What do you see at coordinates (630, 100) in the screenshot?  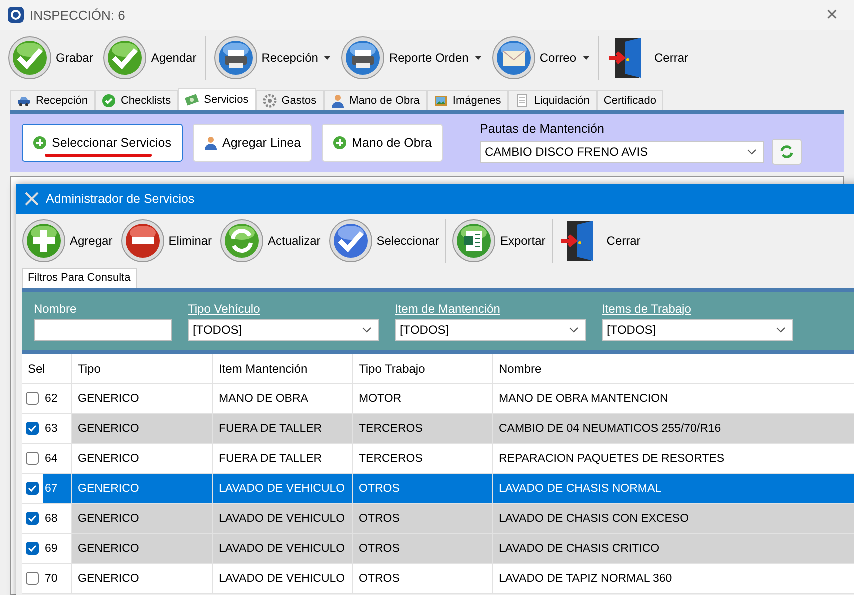 I see `tab: Certificado` at bounding box center [630, 100].